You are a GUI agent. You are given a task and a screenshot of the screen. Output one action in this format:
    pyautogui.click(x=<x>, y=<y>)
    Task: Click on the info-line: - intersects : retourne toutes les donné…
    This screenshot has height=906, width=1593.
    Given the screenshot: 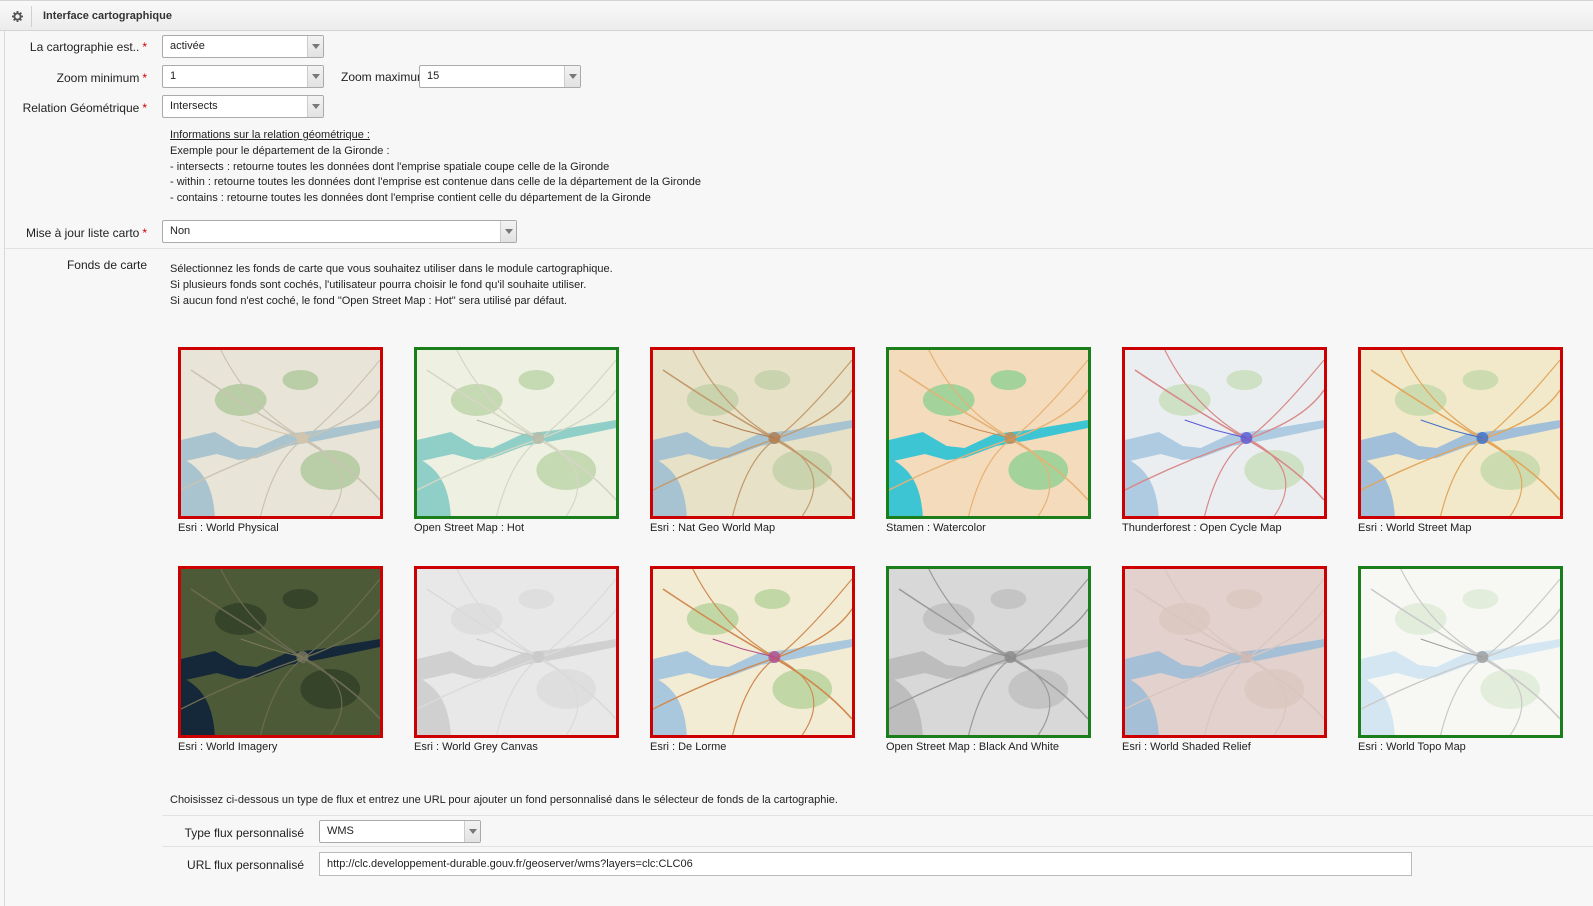 What is the action you would take?
    pyautogui.click(x=390, y=166)
    